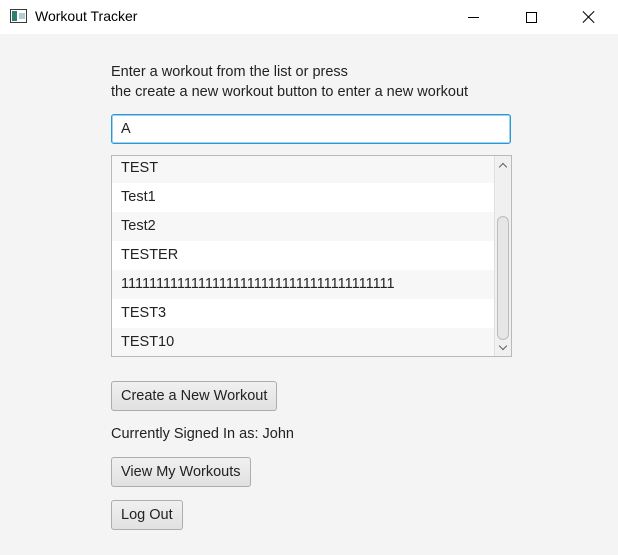 This screenshot has width=618, height=555. What do you see at coordinates (147, 515) in the screenshot?
I see `log-out-button: Log Out` at bounding box center [147, 515].